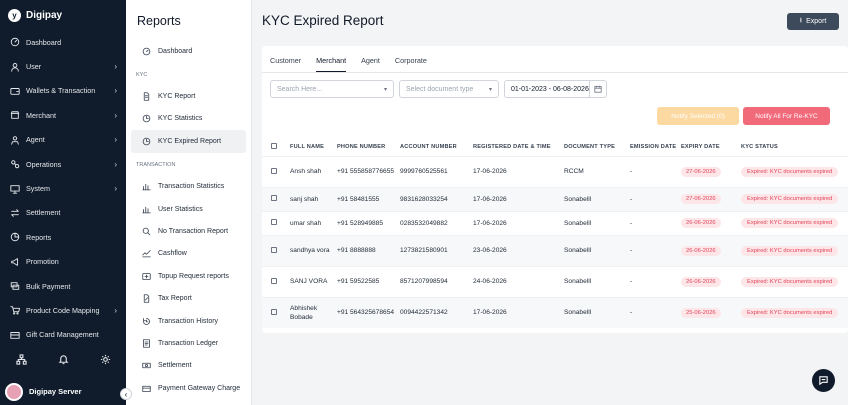  Describe the element at coordinates (63, 140) in the screenshot. I see `sidebar-item-agent: Agent ›` at that location.